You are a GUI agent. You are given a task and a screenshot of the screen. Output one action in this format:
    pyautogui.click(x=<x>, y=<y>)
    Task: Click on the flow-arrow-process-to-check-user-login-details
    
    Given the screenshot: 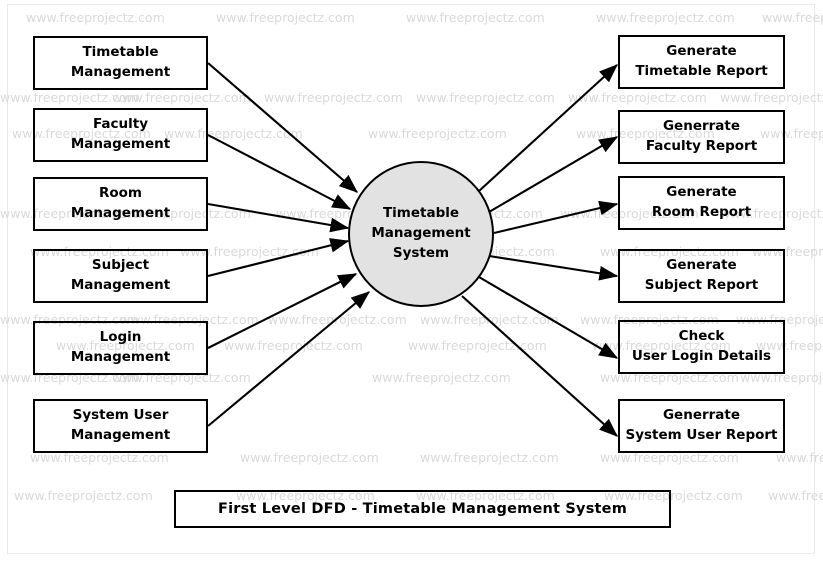 What is the action you would take?
    pyautogui.click(x=548, y=317)
    